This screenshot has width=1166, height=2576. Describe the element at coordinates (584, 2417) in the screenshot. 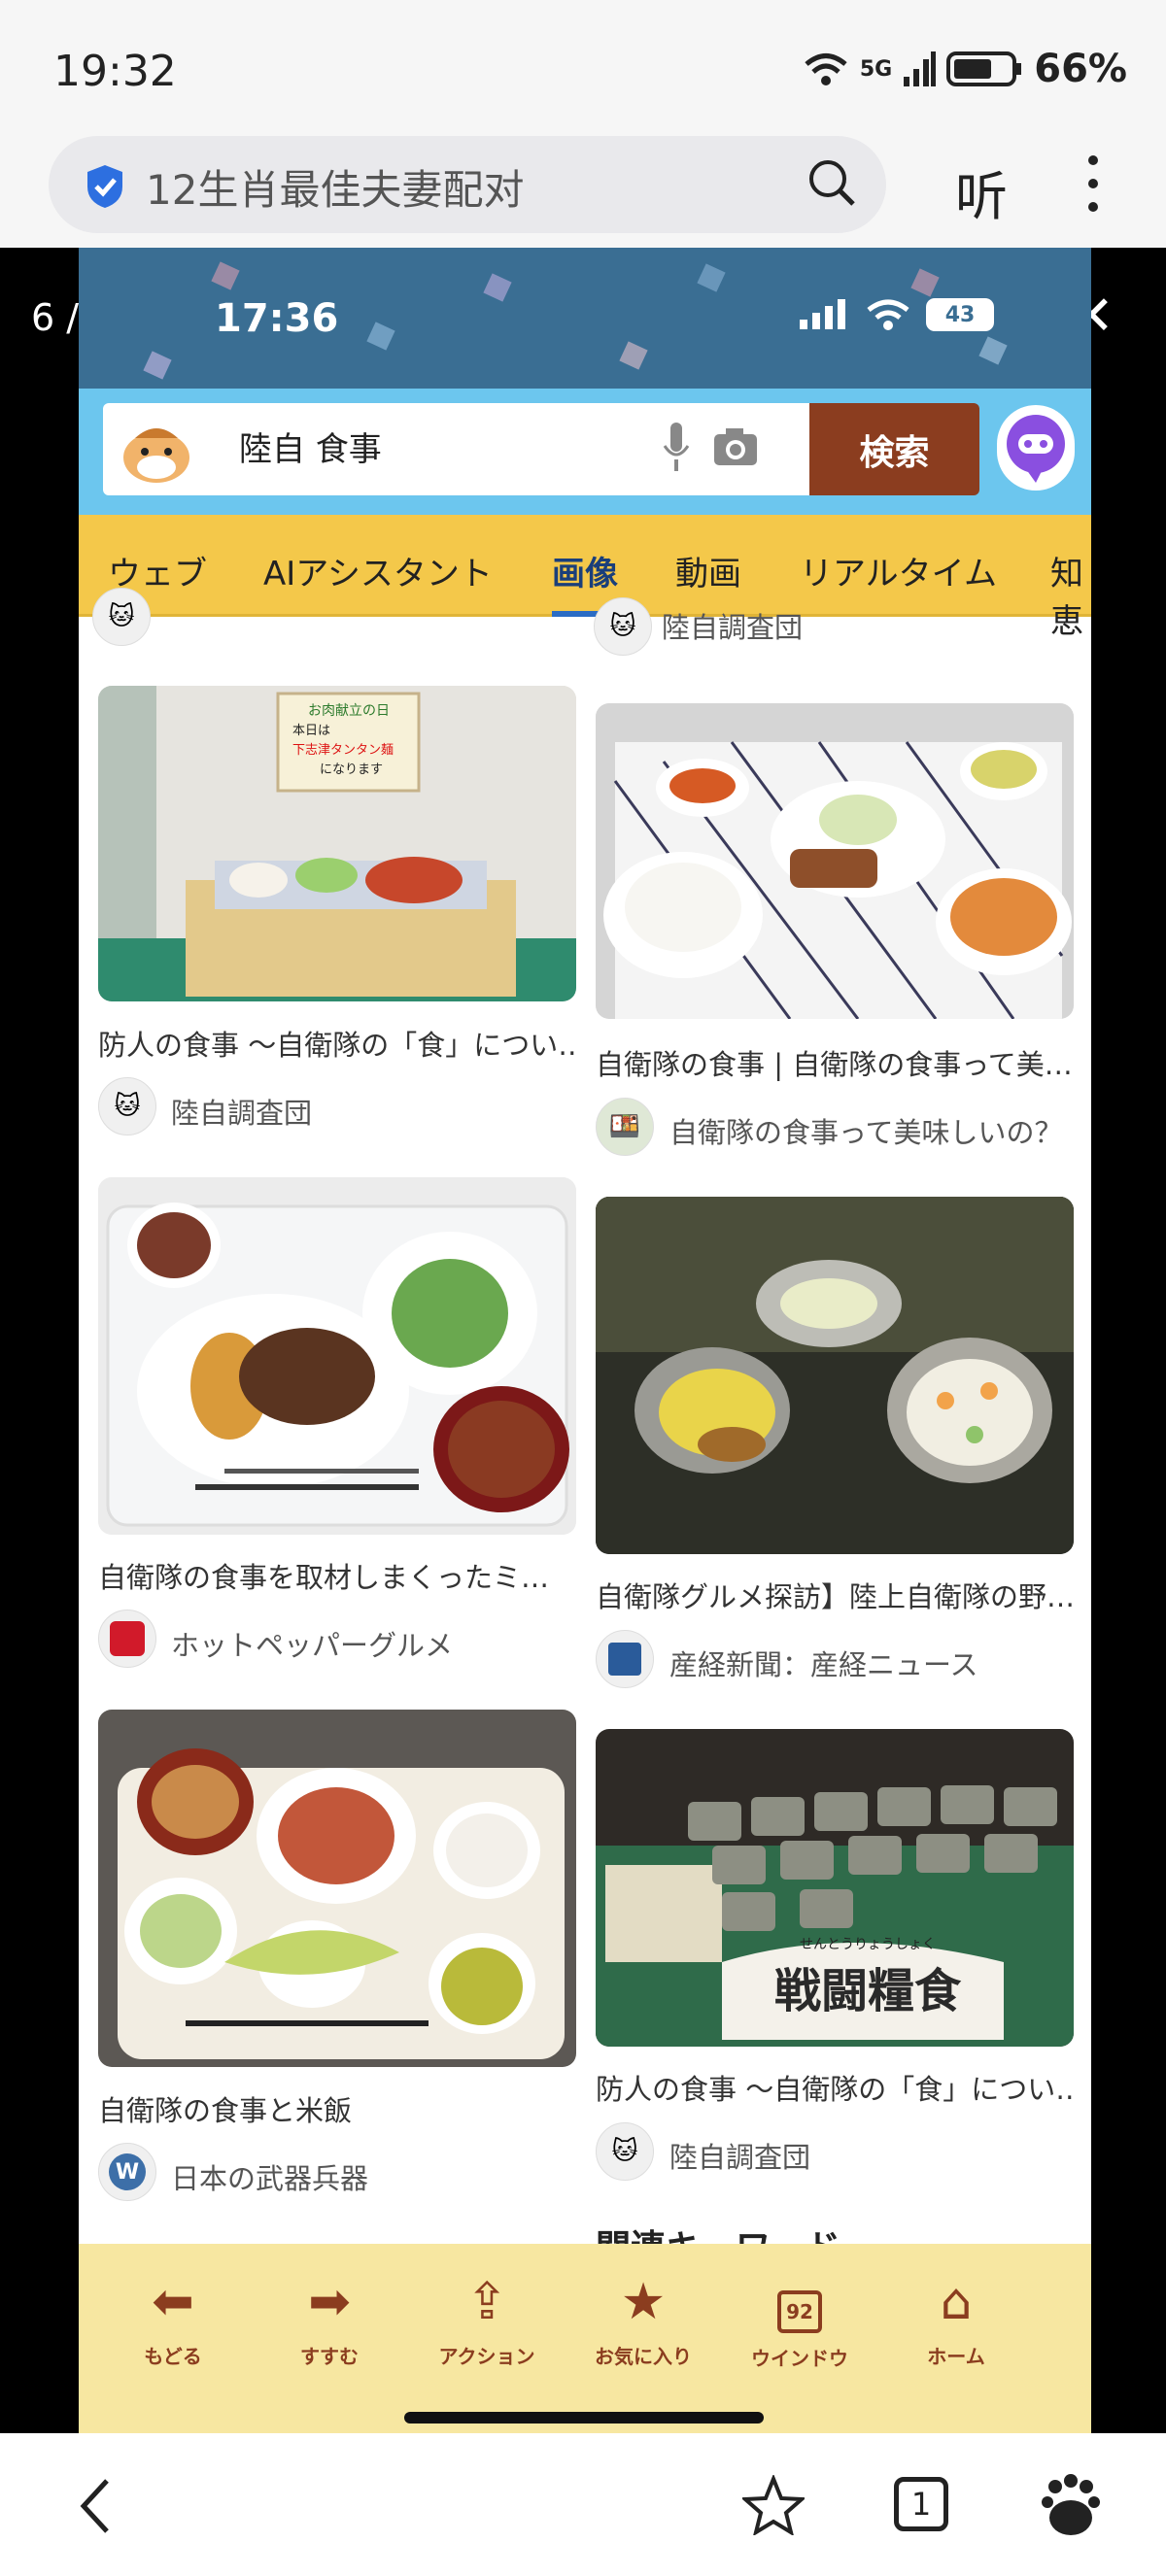

I see `home-indicator` at that location.